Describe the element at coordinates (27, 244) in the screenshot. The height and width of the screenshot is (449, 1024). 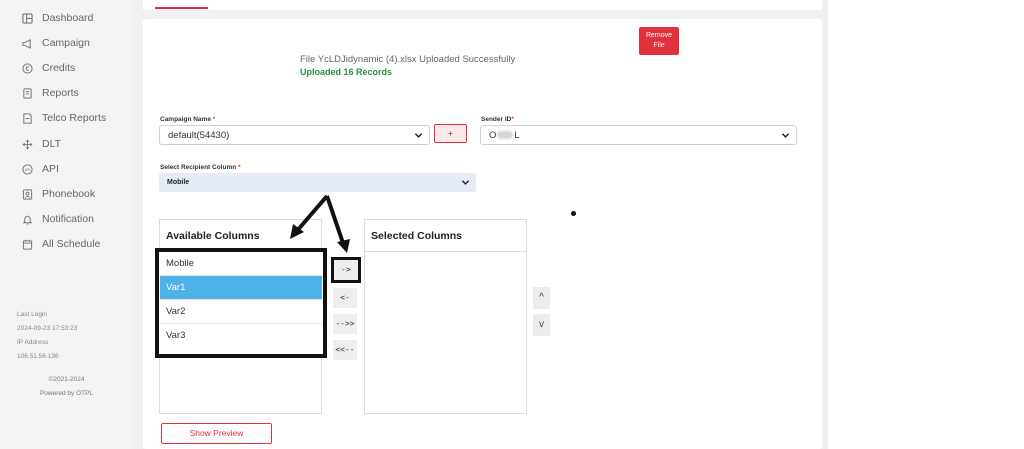
I see `calendar-icon` at that location.